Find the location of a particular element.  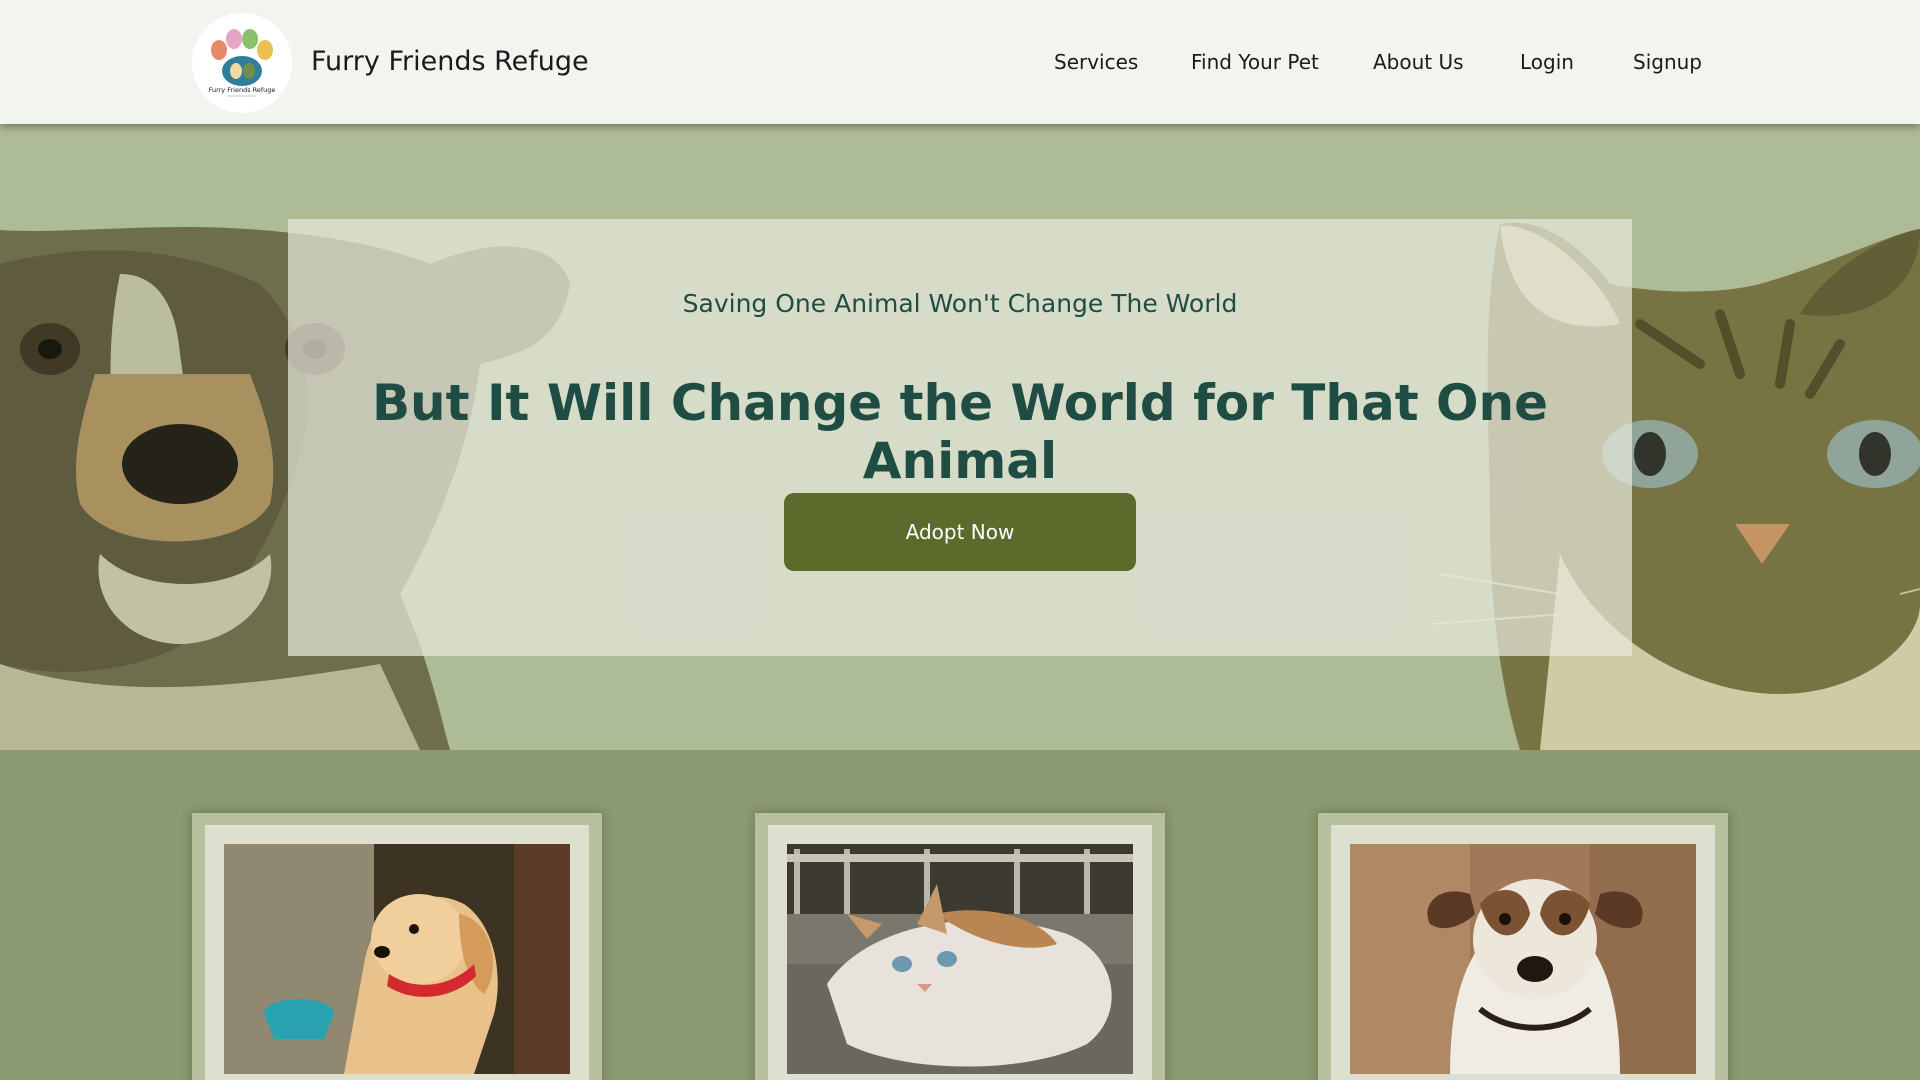

nav-find-your-pet: Find Your Pet is located at coordinates (1255, 62).